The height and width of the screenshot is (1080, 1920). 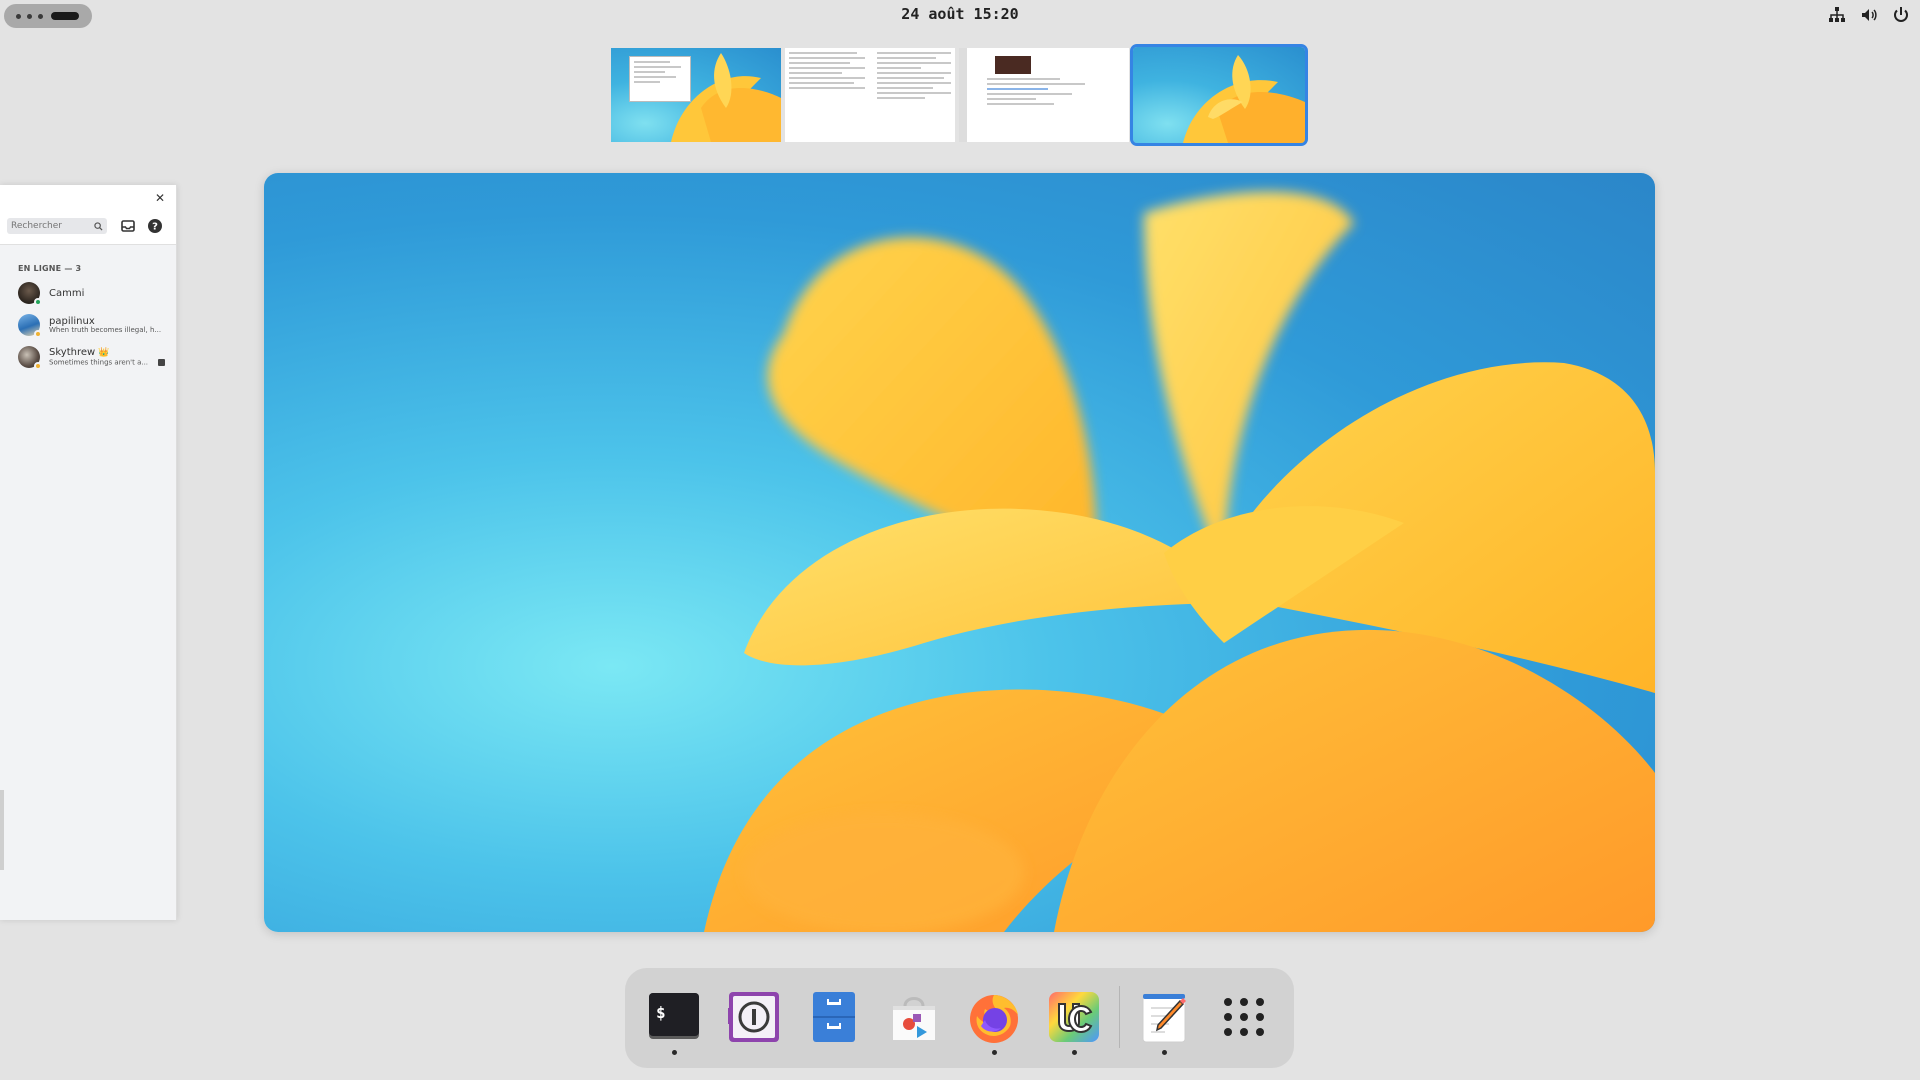 What do you see at coordinates (1013, 65) in the screenshot?
I see `image-preview` at bounding box center [1013, 65].